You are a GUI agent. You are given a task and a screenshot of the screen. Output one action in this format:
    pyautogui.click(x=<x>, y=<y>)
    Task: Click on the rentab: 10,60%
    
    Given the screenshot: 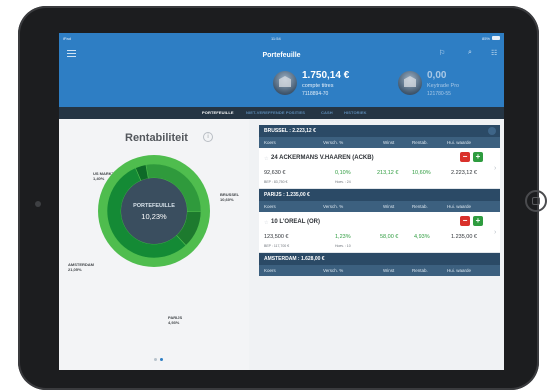 What is the action you would take?
    pyautogui.click(x=421, y=173)
    